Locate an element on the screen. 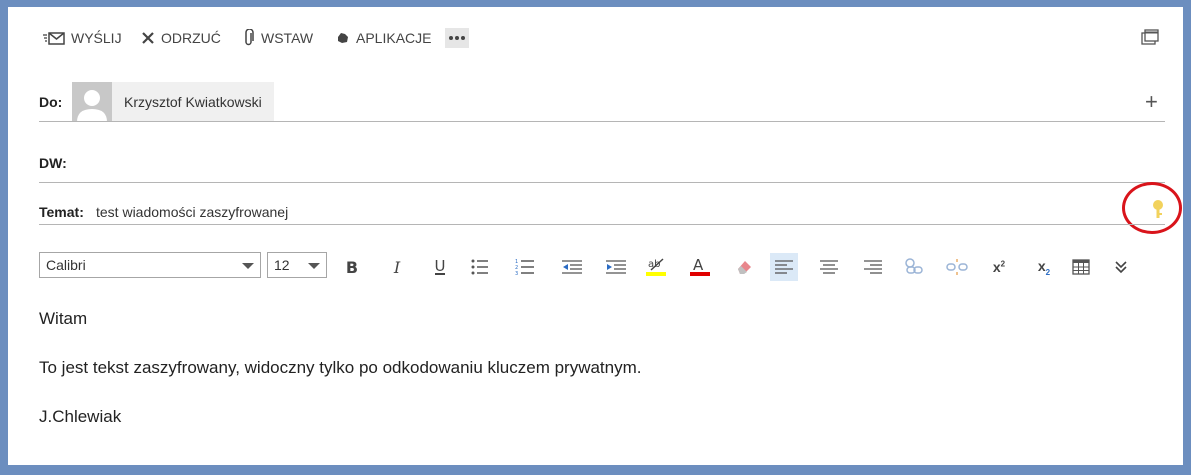  popout-icon is located at coordinates (1150, 37).